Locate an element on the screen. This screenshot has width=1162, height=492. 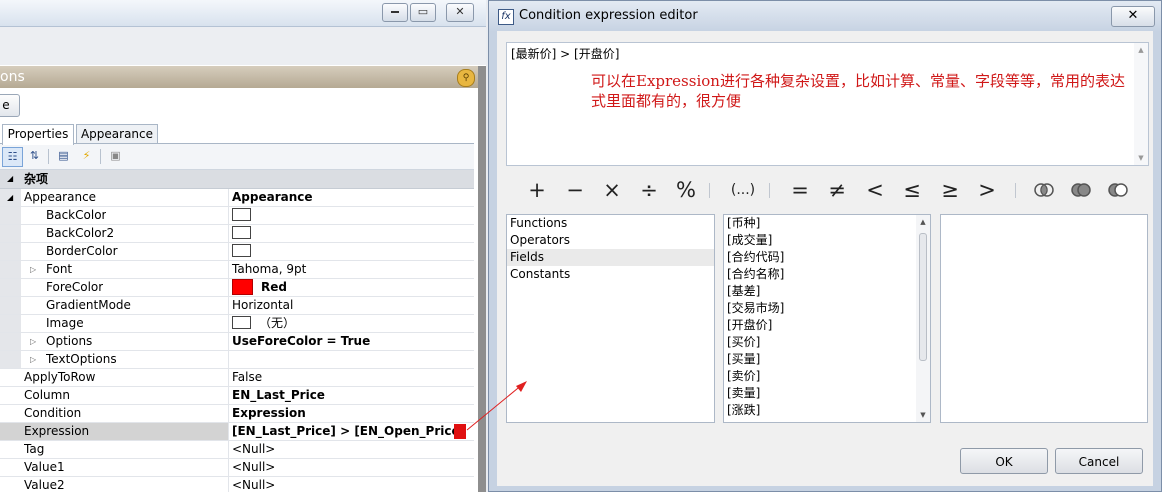
property-value: UseForeColor = True is located at coordinates (353, 341).